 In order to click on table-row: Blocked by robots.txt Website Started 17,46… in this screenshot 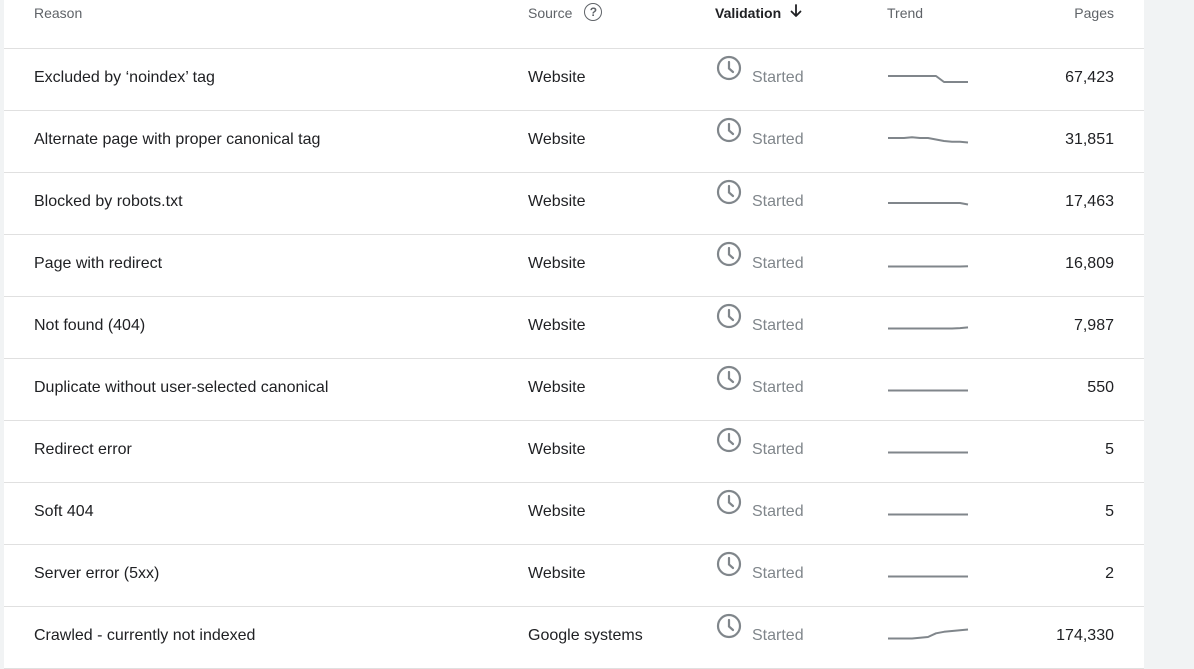, I will do `click(574, 204)`.